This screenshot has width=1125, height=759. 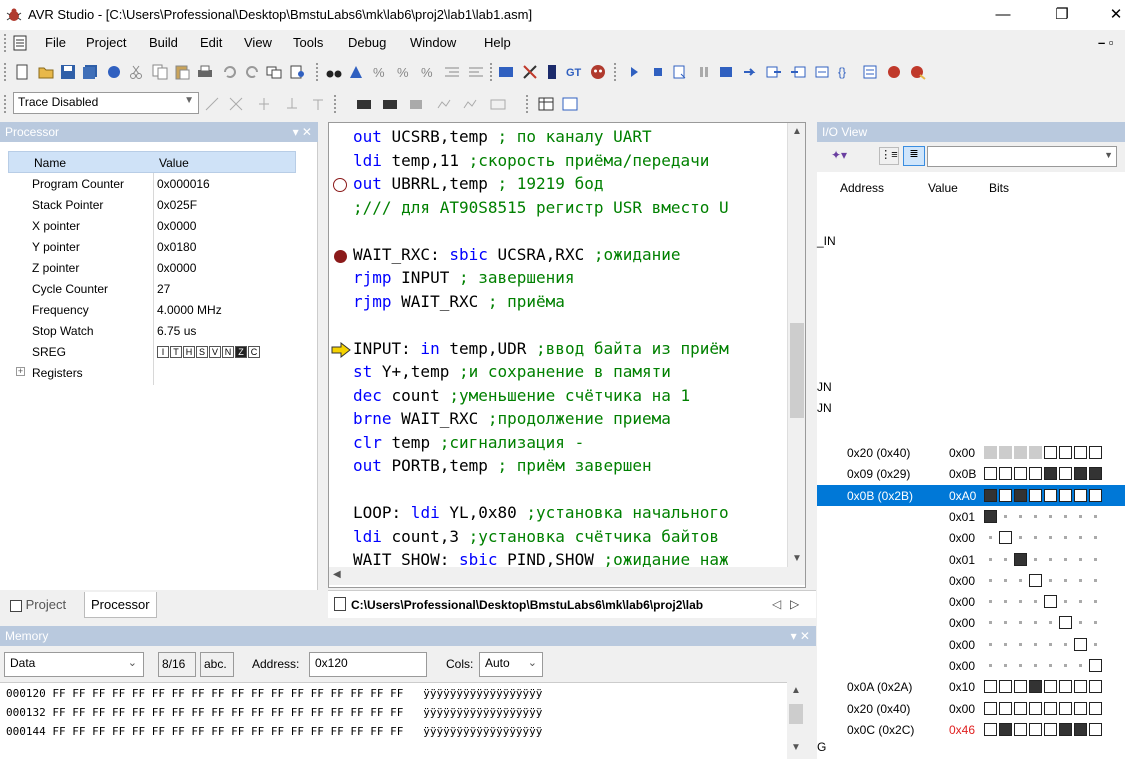 I want to click on code-line: ;/// для AT90S8515 регистр USR вместо U, so click(x=541, y=209).